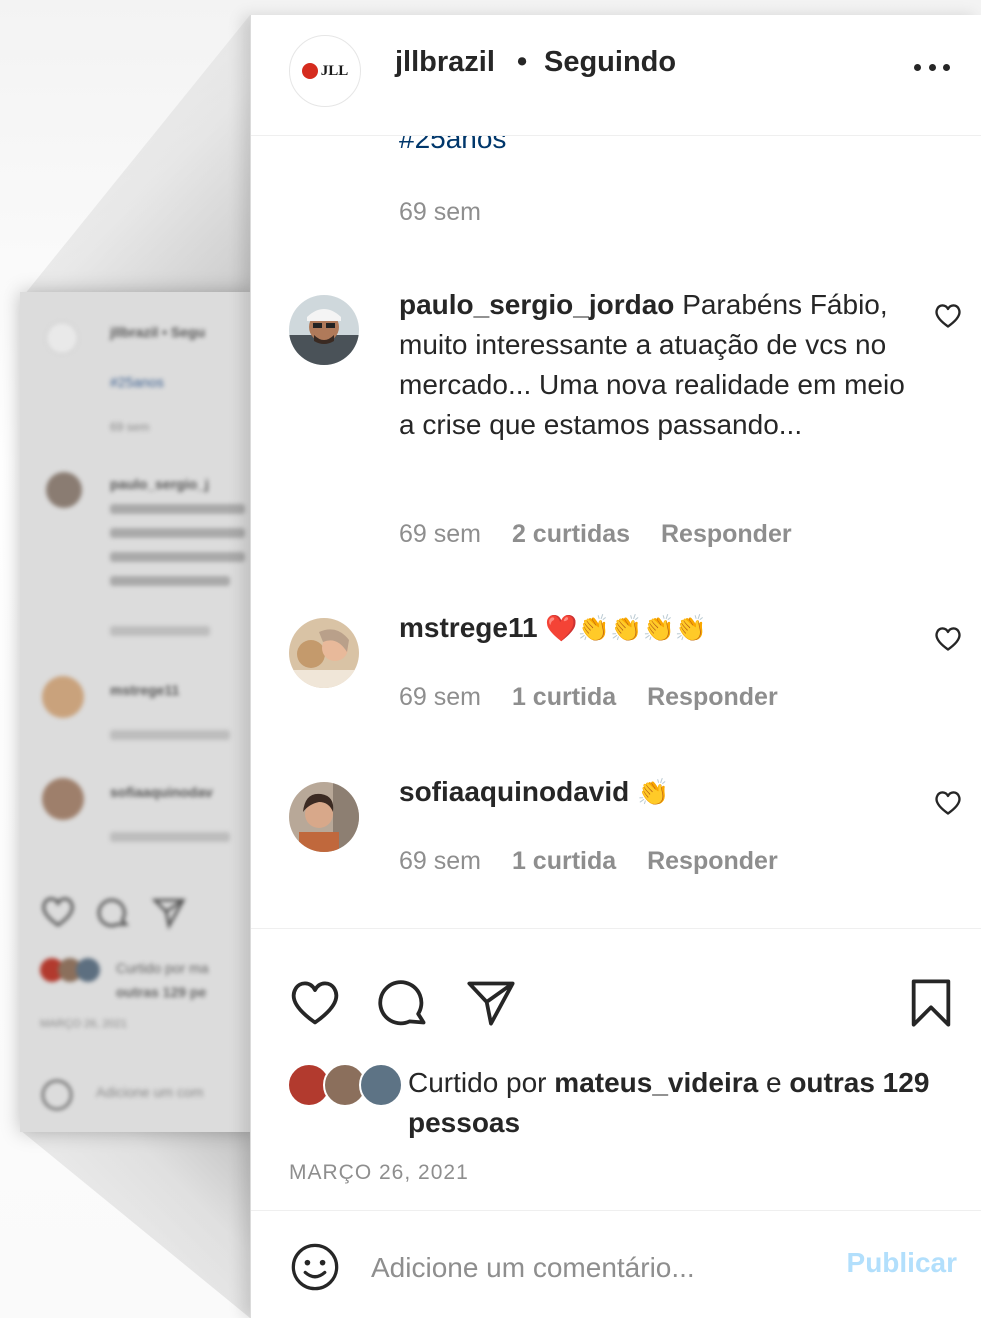 This screenshot has width=981, height=1318. I want to click on post-header: JLL jllbrazil • Seguindo, so click(616, 75).